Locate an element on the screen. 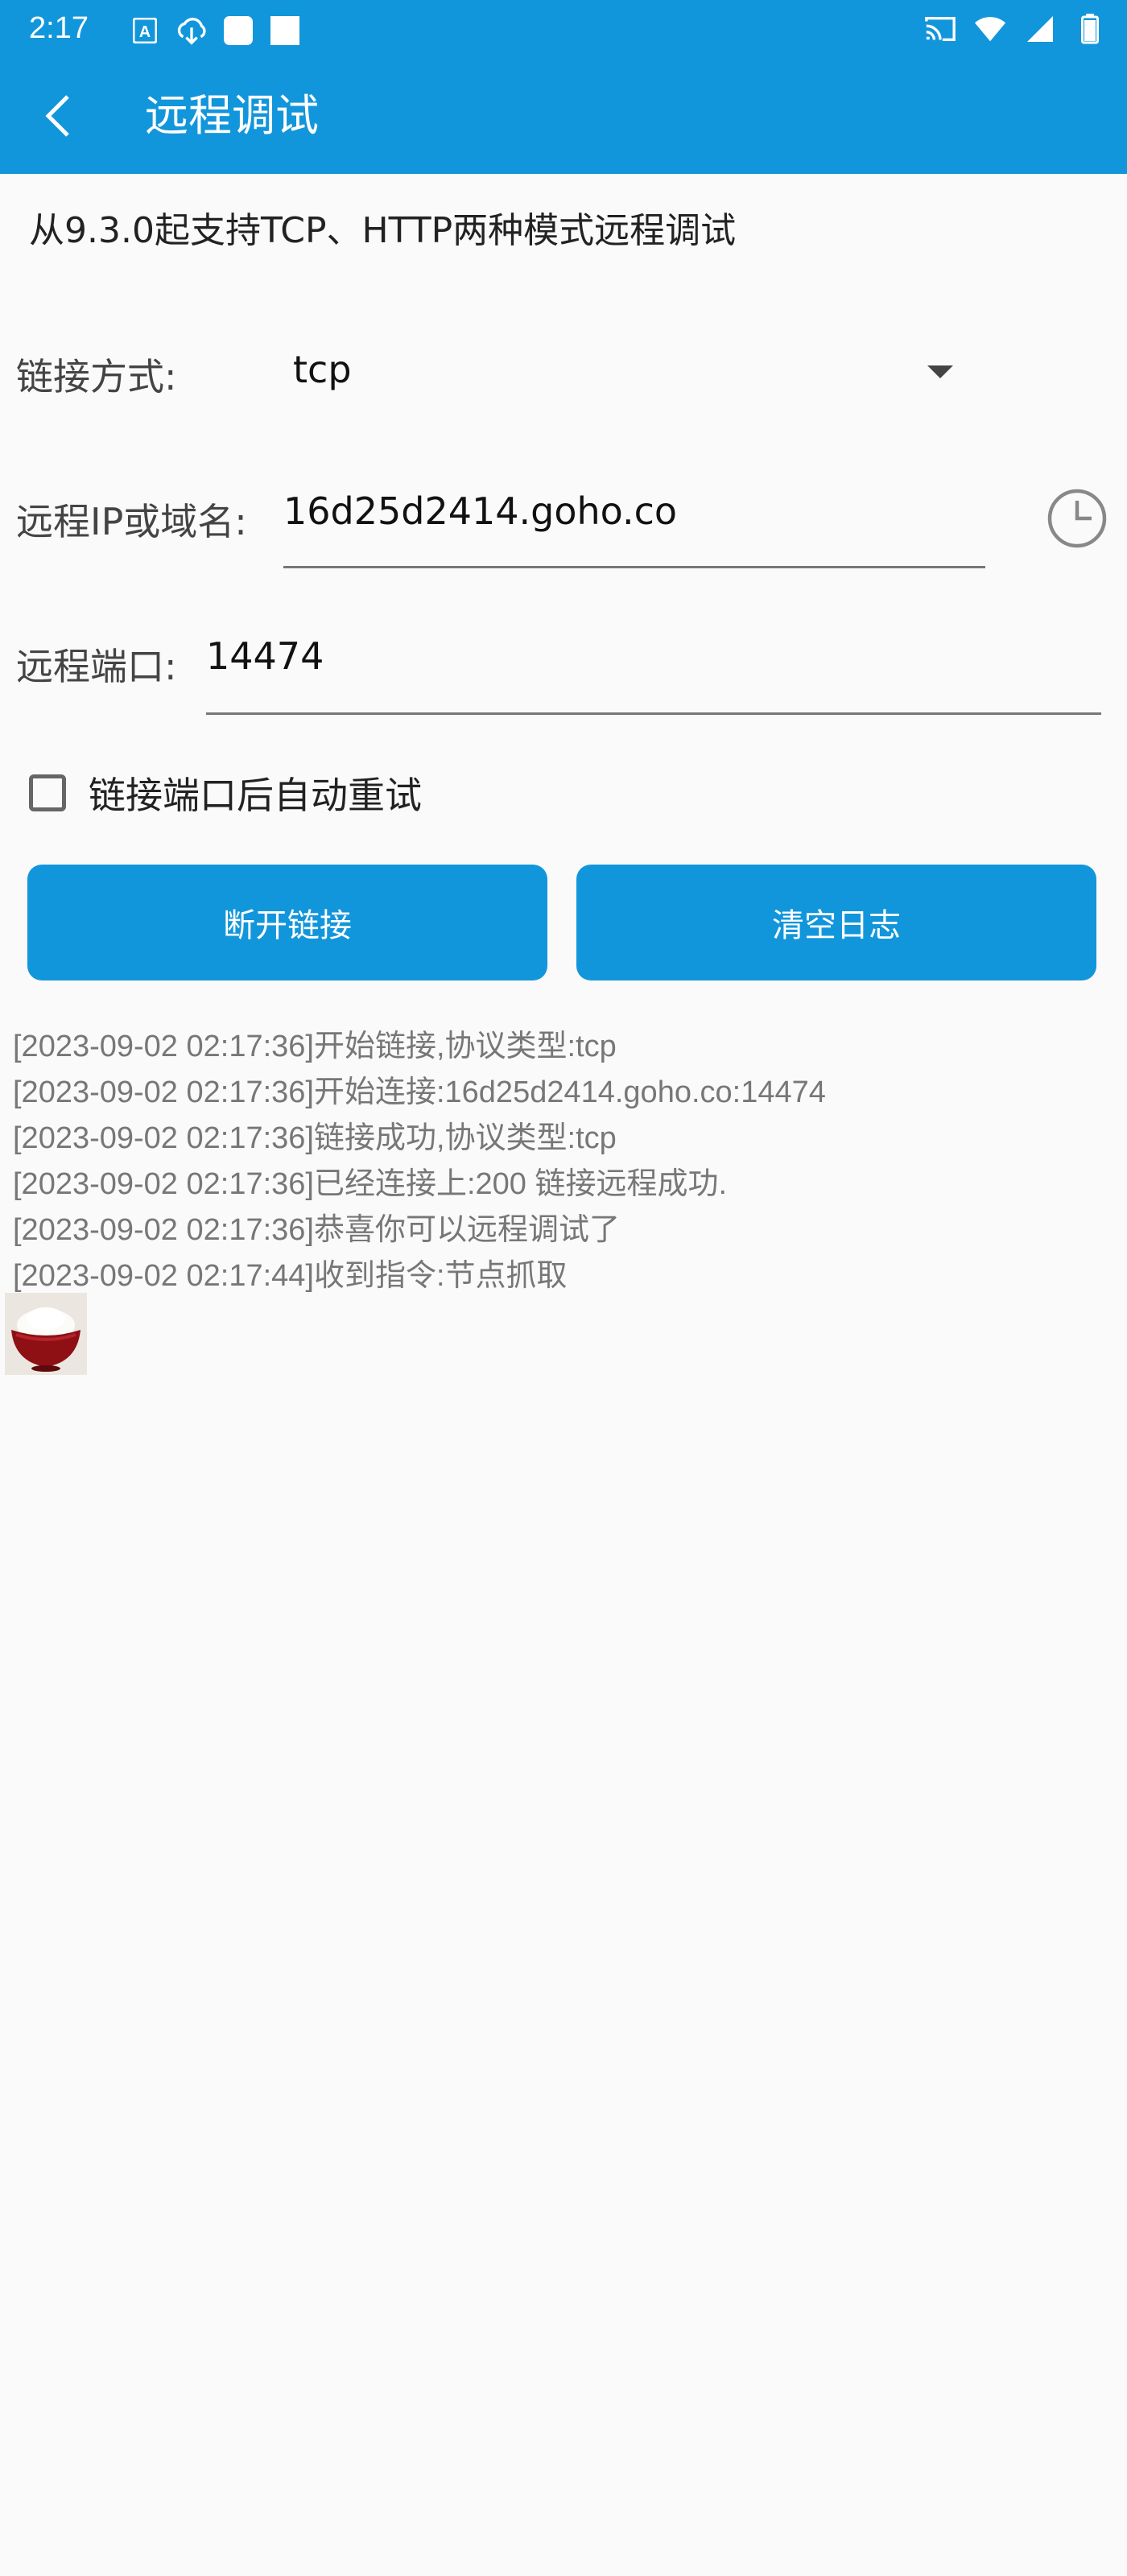 The width and height of the screenshot is (1127, 2576). auto-retry-checkbox: 链接端口后自动重试 is located at coordinates (225, 793).